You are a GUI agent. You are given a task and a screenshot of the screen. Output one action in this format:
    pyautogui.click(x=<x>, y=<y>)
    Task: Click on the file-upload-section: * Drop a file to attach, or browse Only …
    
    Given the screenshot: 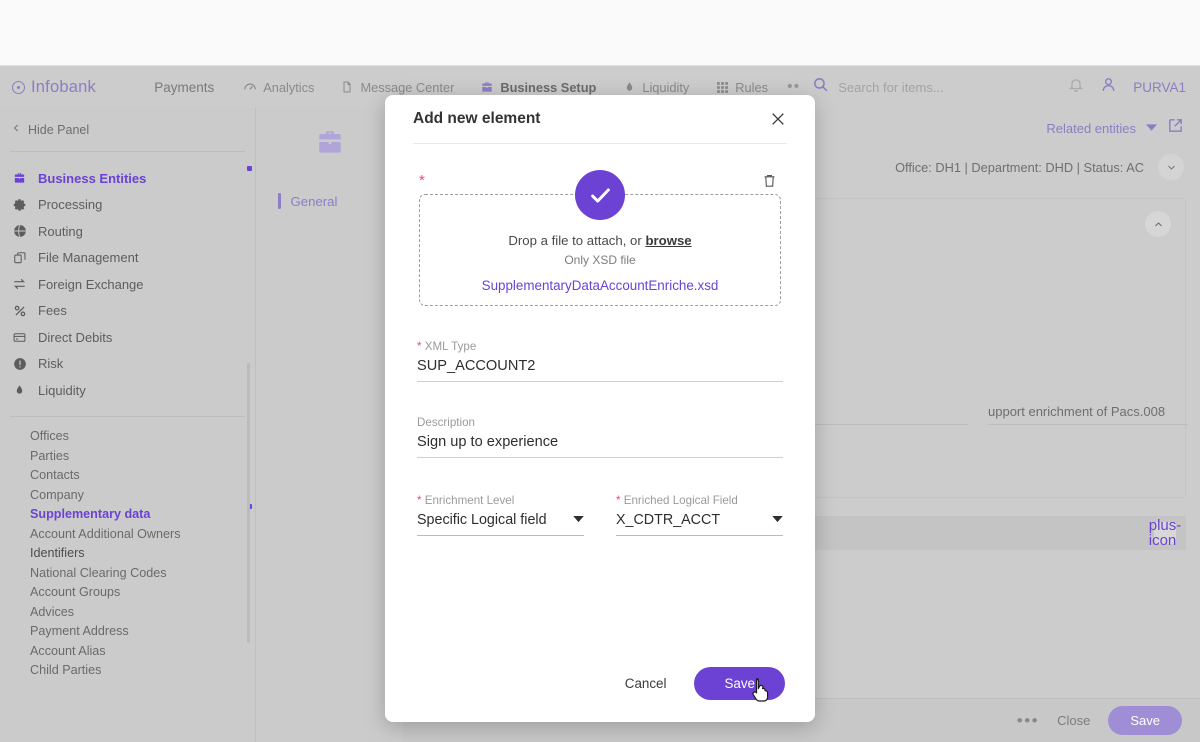 What is the action you would take?
    pyautogui.click(x=600, y=238)
    